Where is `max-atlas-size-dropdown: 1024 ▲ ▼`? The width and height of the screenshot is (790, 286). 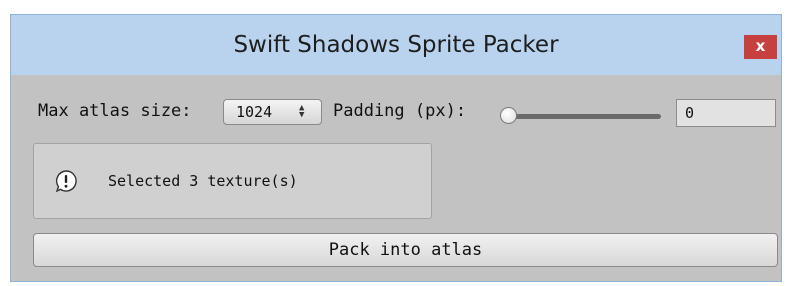 max-atlas-size-dropdown: 1024 ▲ ▼ is located at coordinates (272, 112).